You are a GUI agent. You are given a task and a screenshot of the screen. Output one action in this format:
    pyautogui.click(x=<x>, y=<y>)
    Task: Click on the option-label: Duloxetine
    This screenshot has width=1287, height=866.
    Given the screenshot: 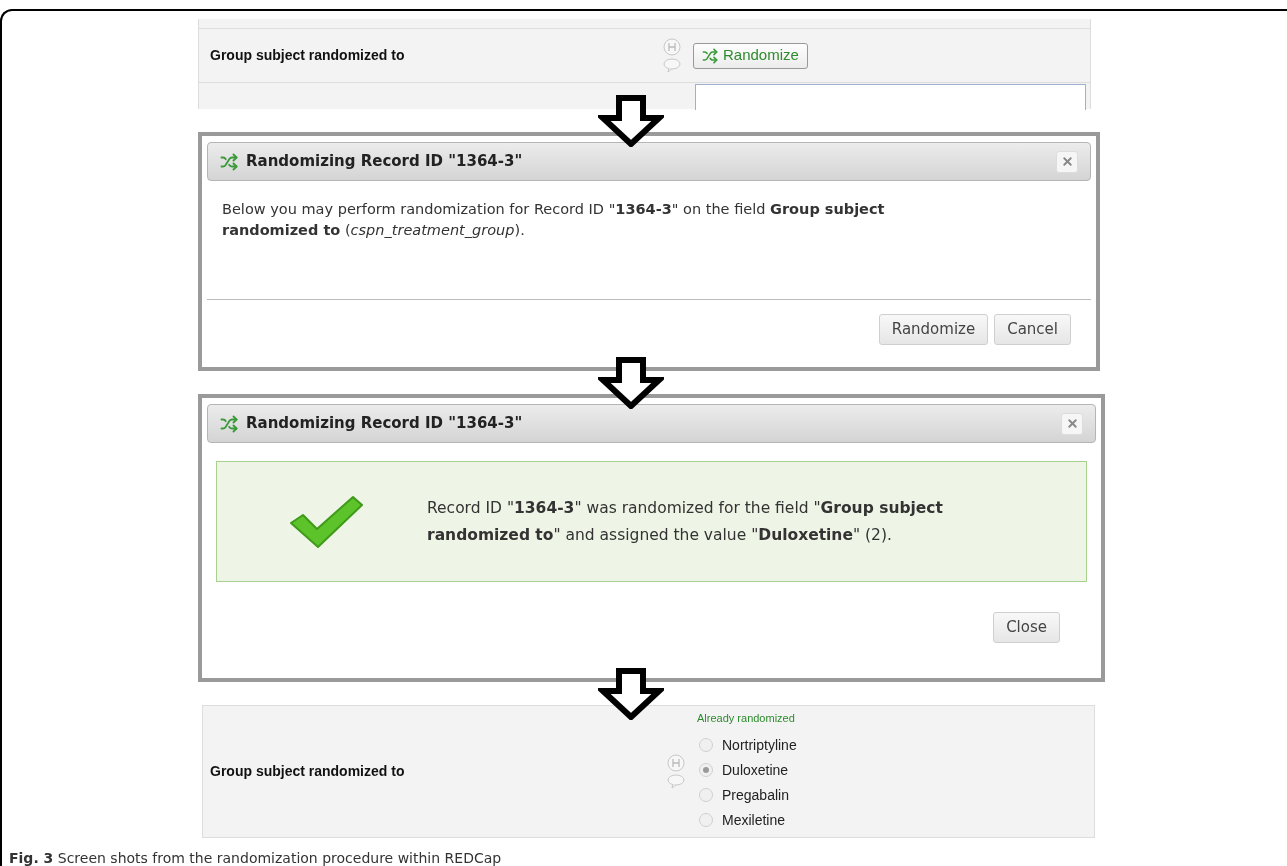 What is the action you would take?
    pyautogui.click(x=755, y=770)
    